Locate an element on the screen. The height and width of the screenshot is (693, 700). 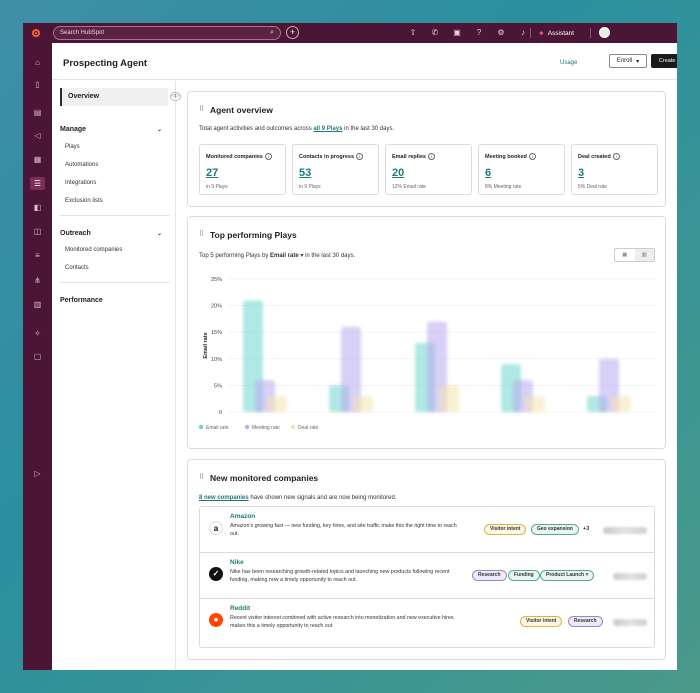
metric-label-text: Email replies is located at coordinates (409, 157).